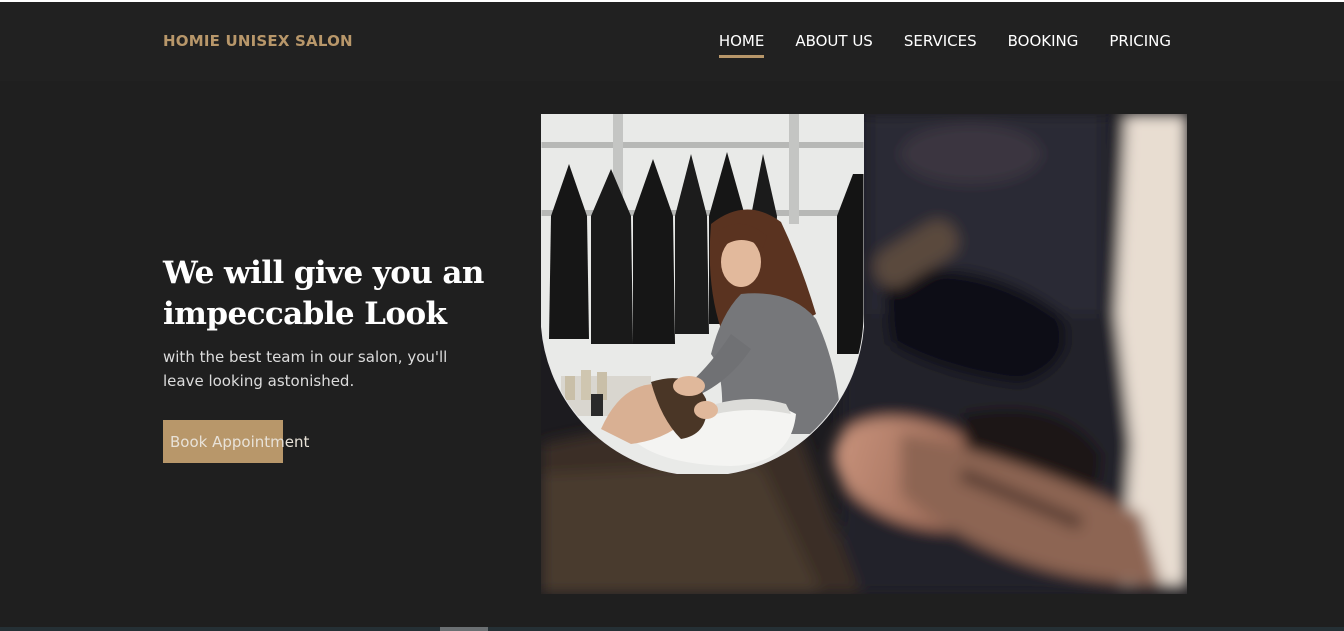 This screenshot has height=631, width=1344. What do you see at coordinates (672, 629) in the screenshot?
I see `bottom-strip` at bounding box center [672, 629].